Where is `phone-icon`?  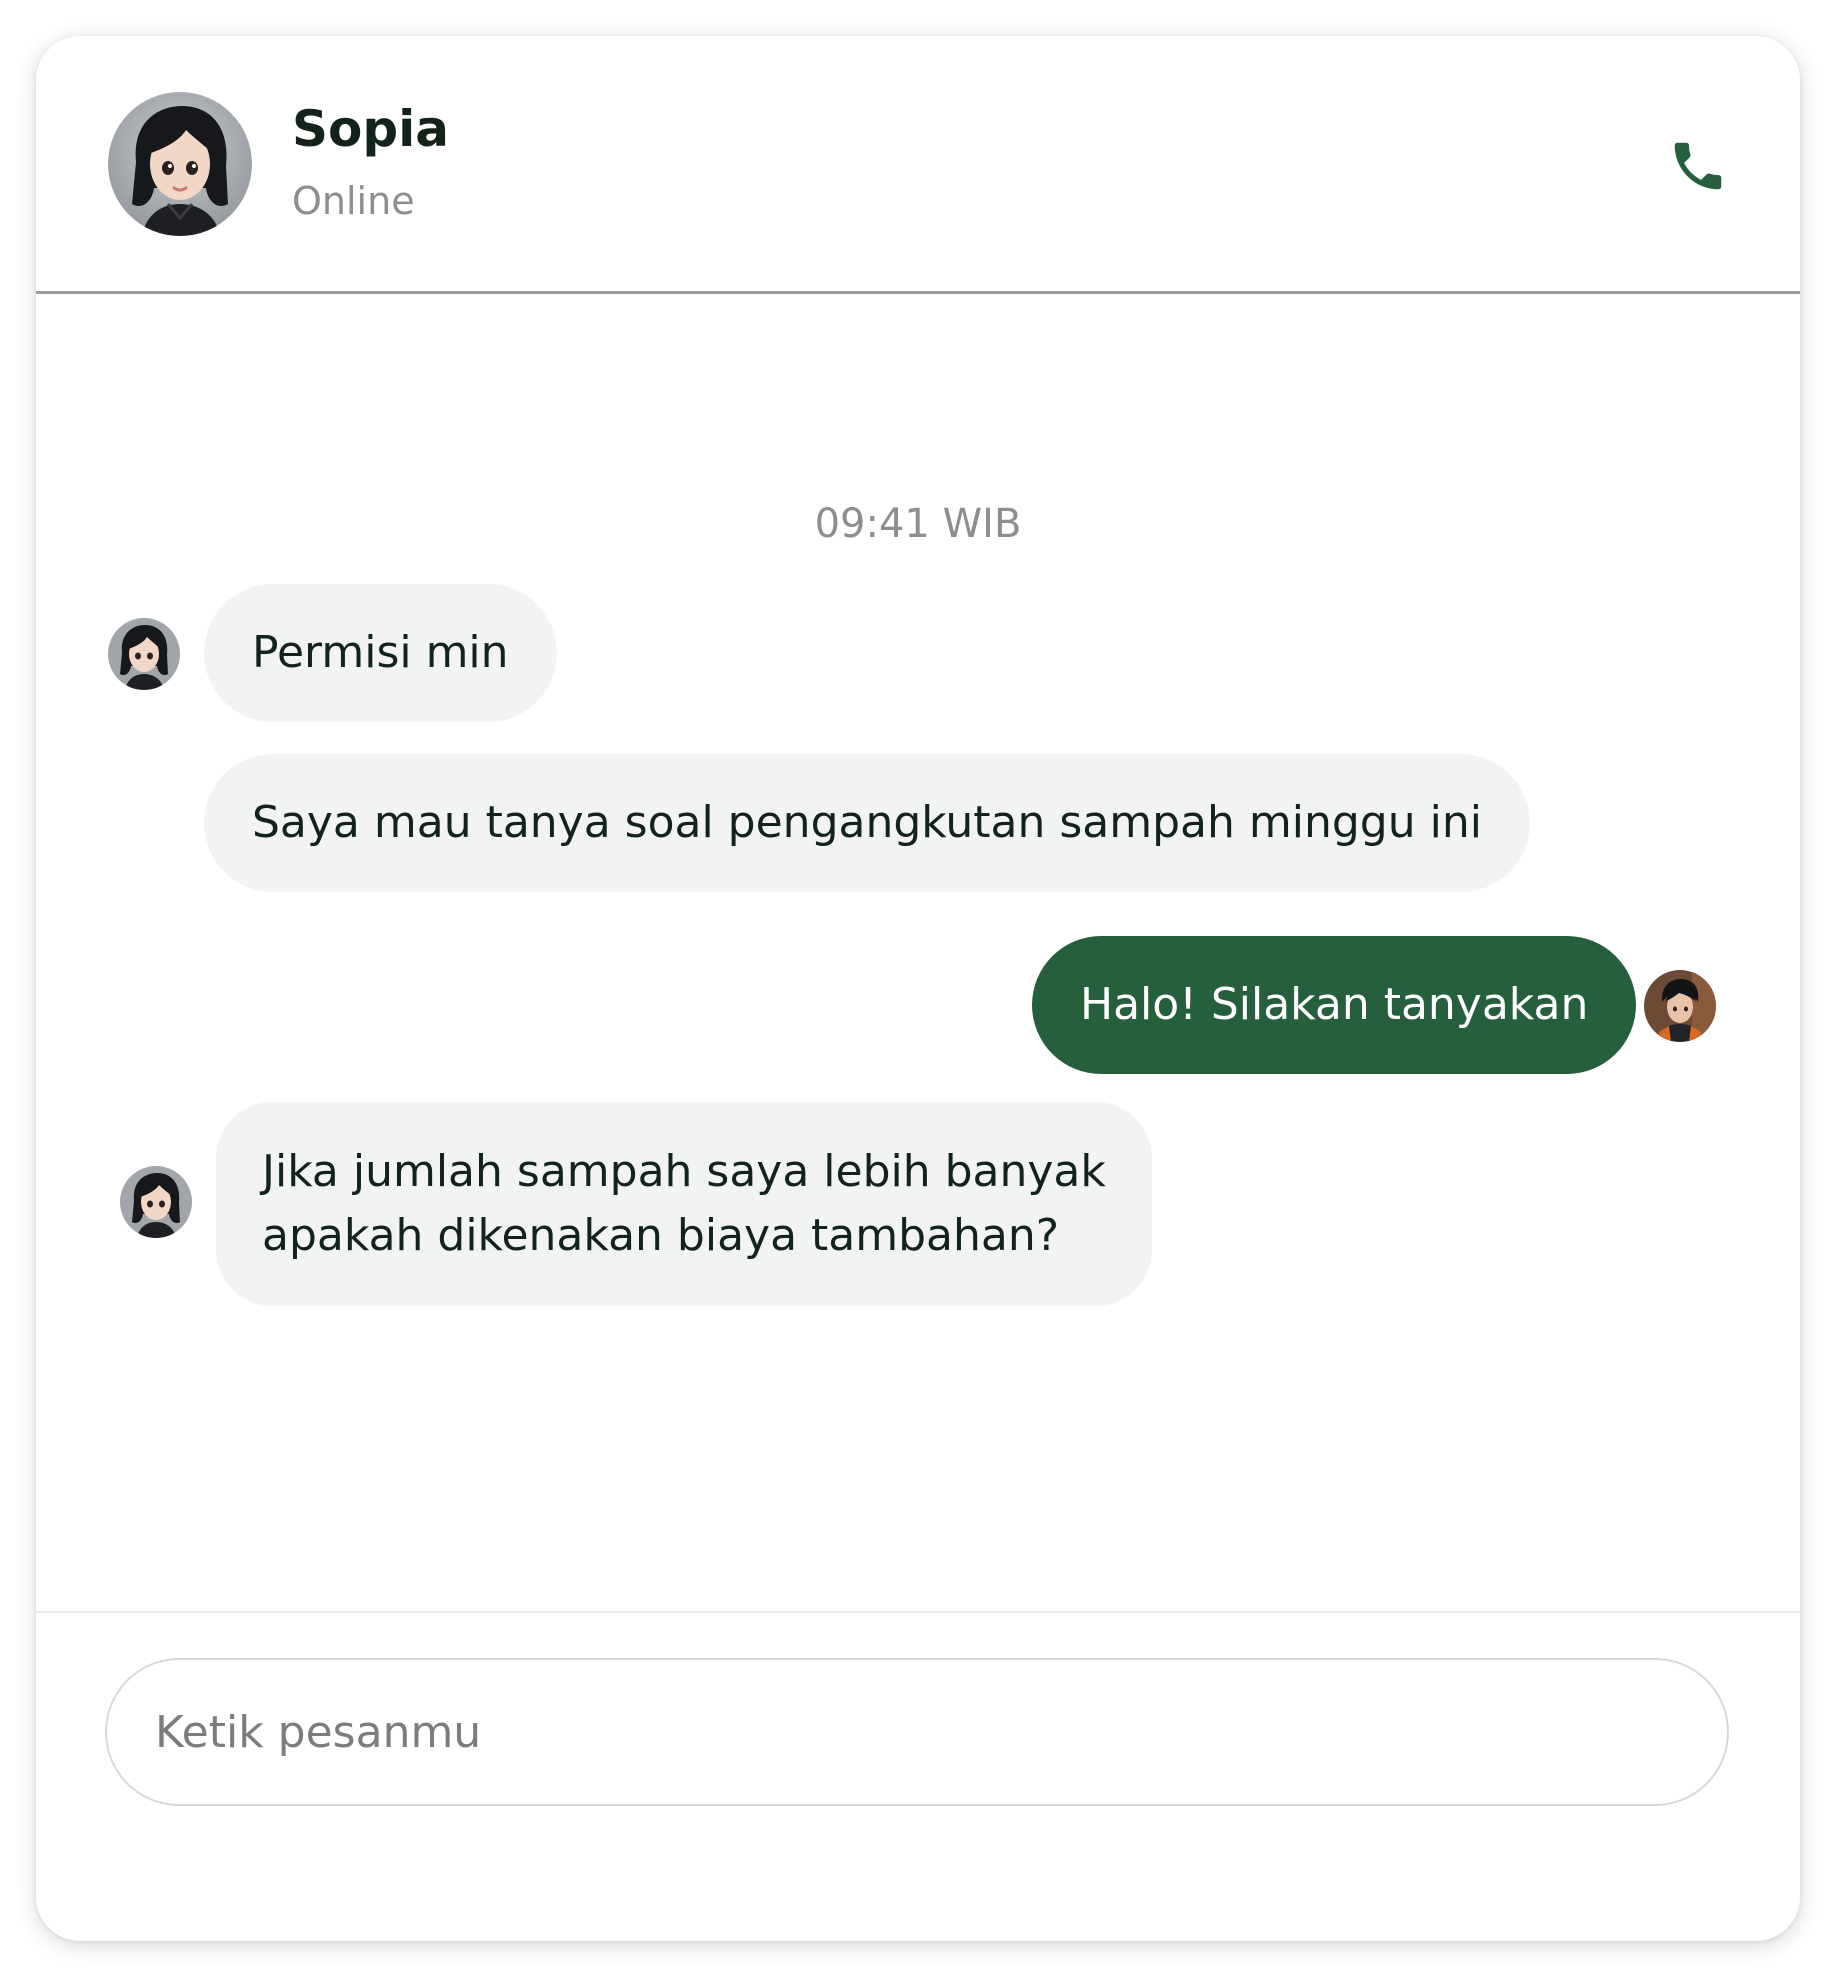
phone-icon is located at coordinates (1698, 166).